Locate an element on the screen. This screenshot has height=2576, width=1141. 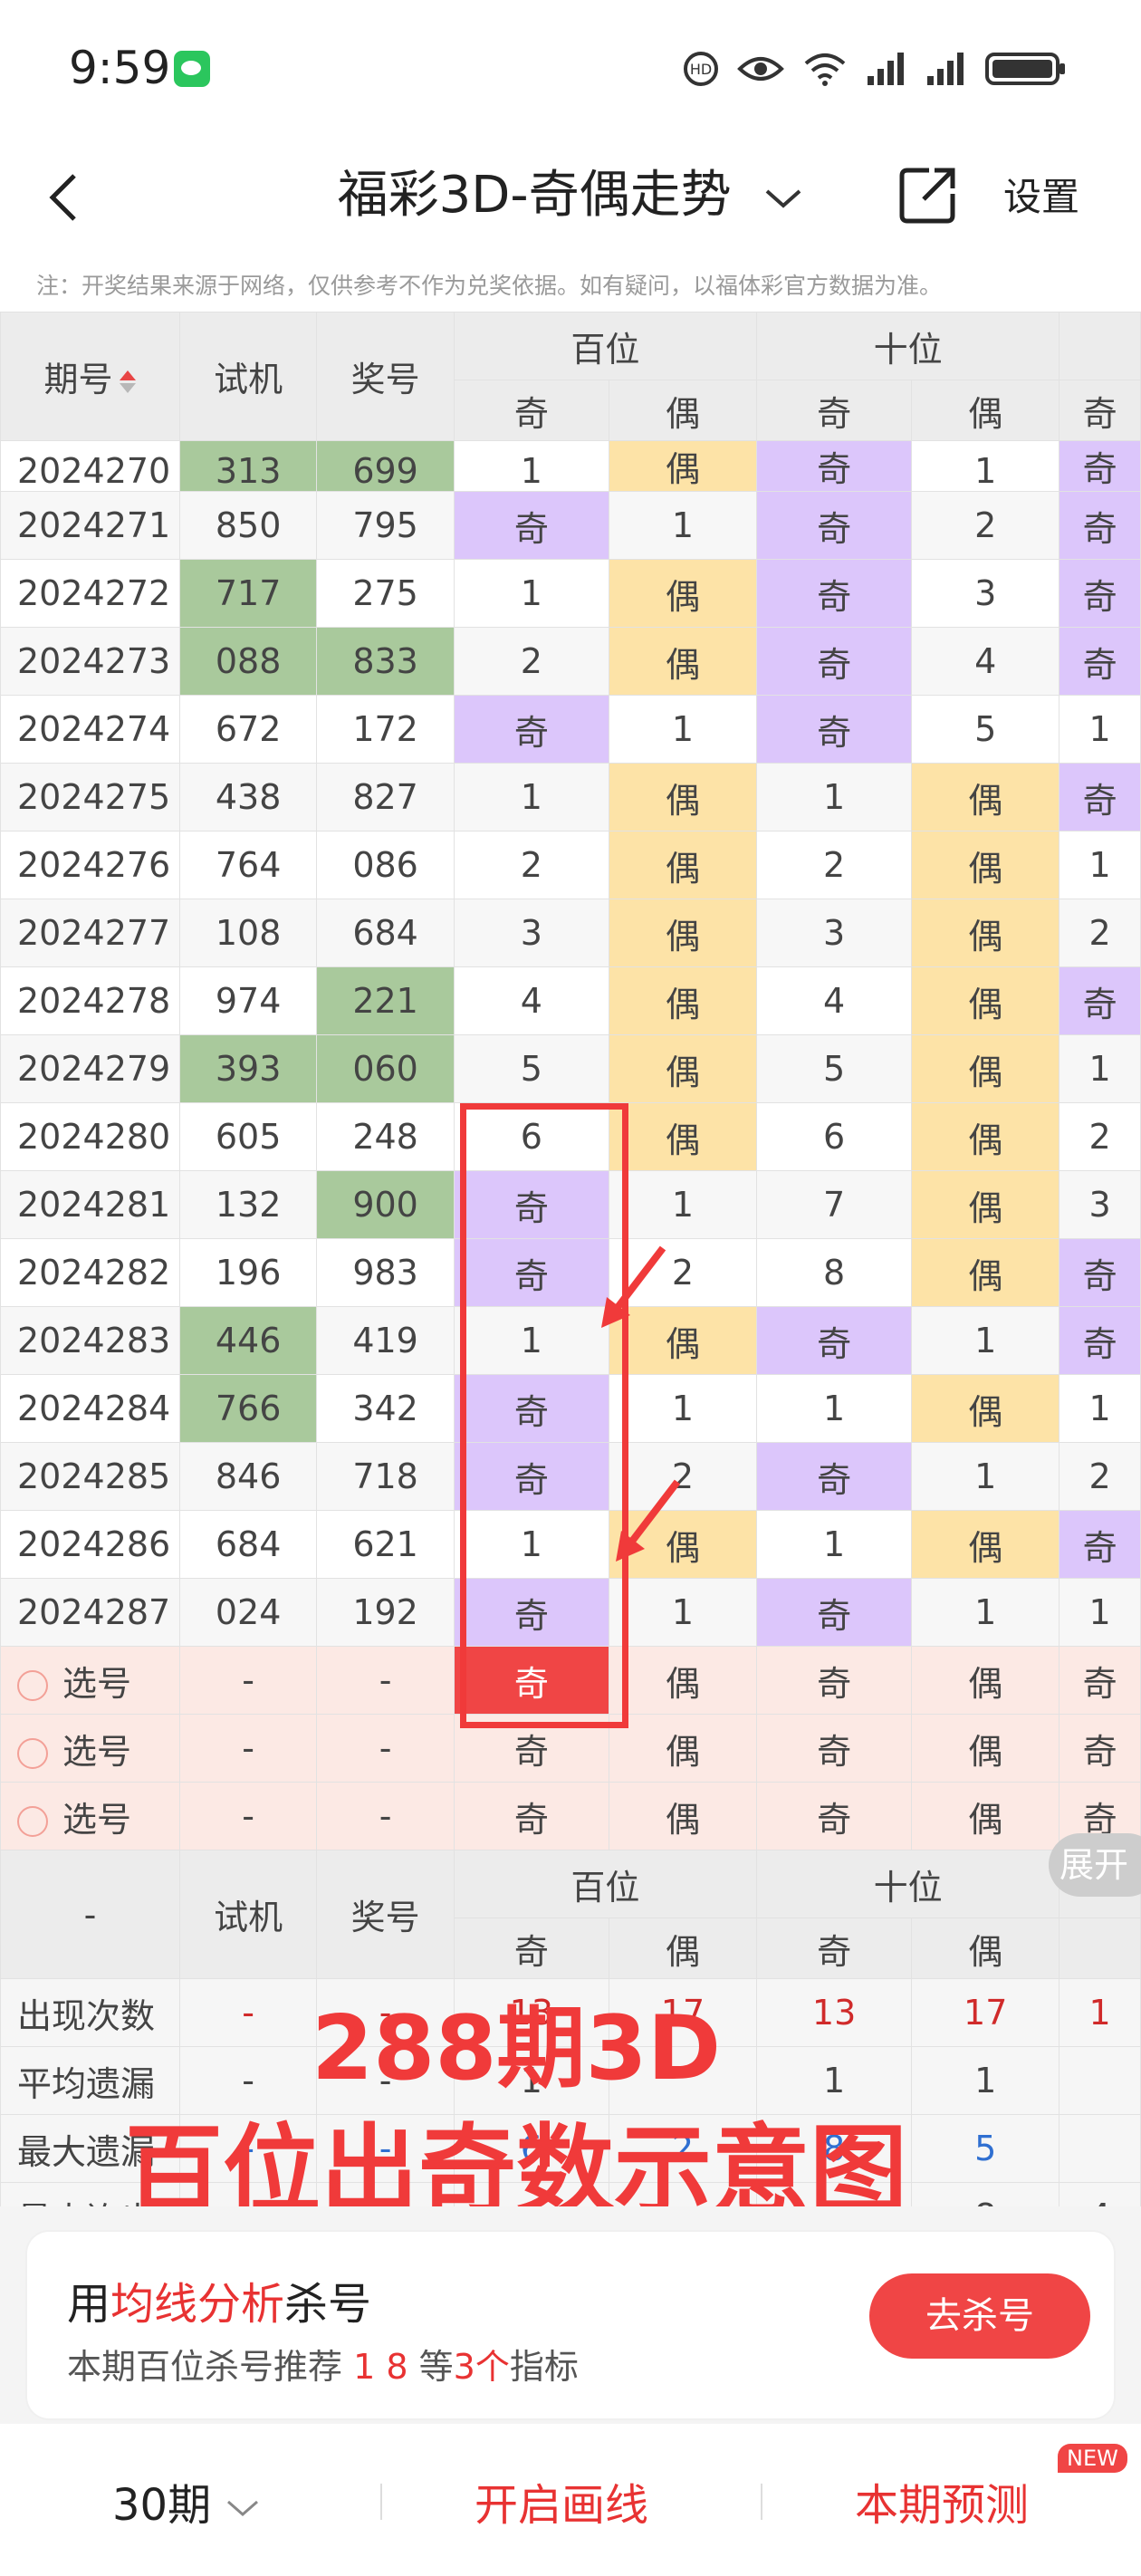
chevron-down-icon is located at coordinates (243, 2508).